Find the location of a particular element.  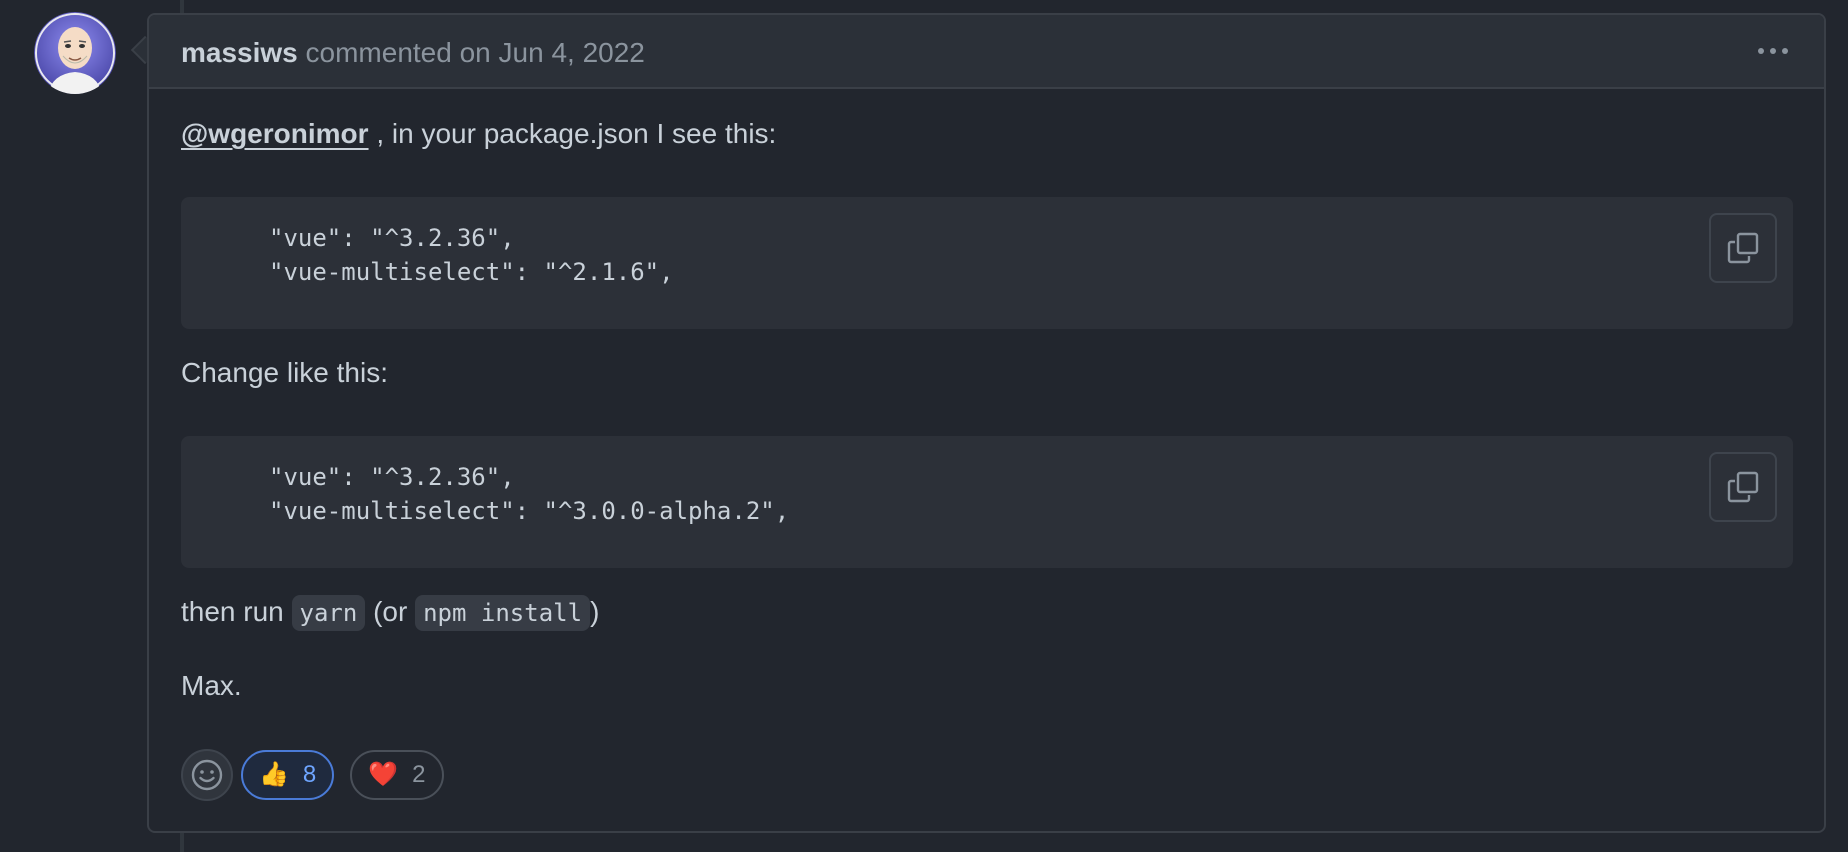

code-line: "vue-multiselect": "^3.0.0-alpha.2", is located at coordinates (529, 511).